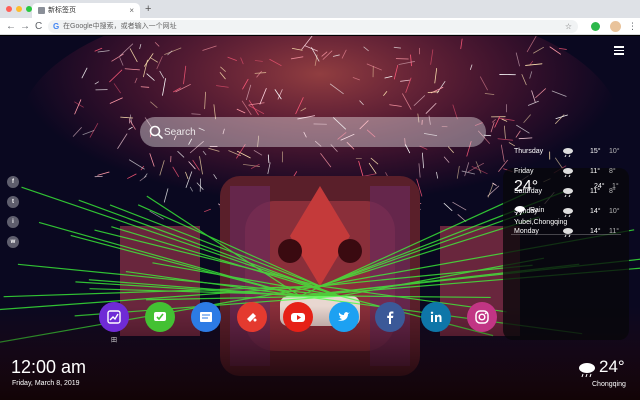  Describe the element at coordinates (206, 317) in the screenshot. I see `news-shortcut` at that location.